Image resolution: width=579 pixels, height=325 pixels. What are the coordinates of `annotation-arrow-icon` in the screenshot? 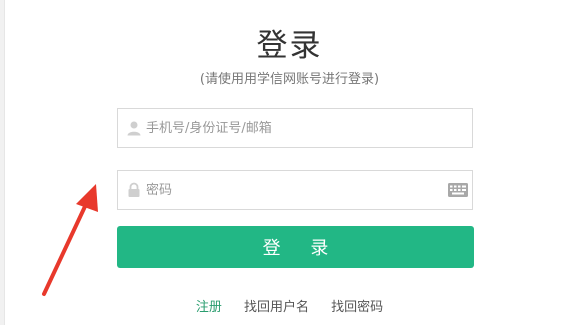 It's located at (70, 240).